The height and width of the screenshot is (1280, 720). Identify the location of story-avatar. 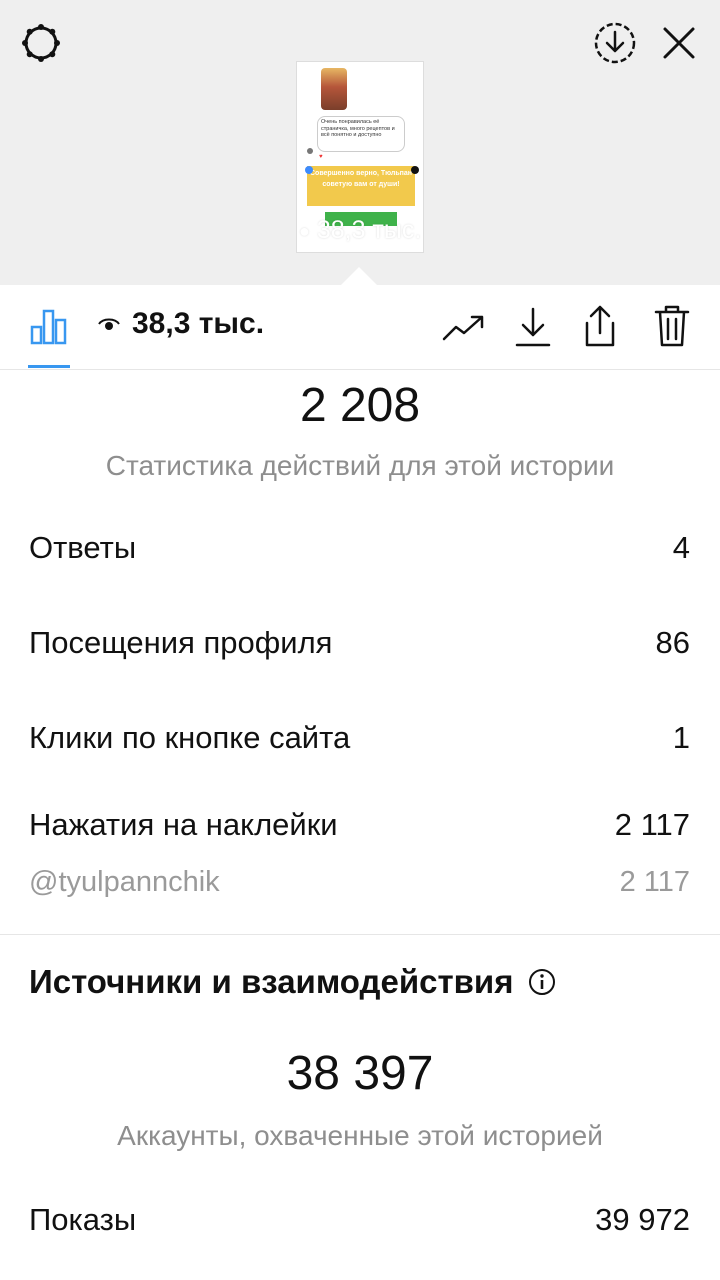
(310, 151).